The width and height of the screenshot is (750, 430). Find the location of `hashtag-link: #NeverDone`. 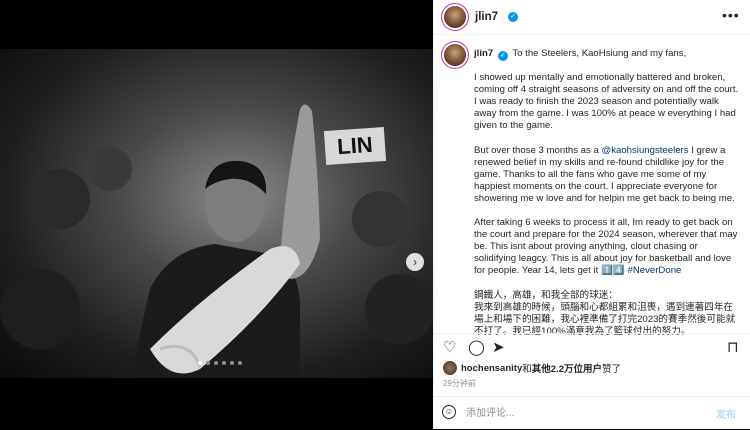

hashtag-link: #NeverDone is located at coordinates (655, 270).